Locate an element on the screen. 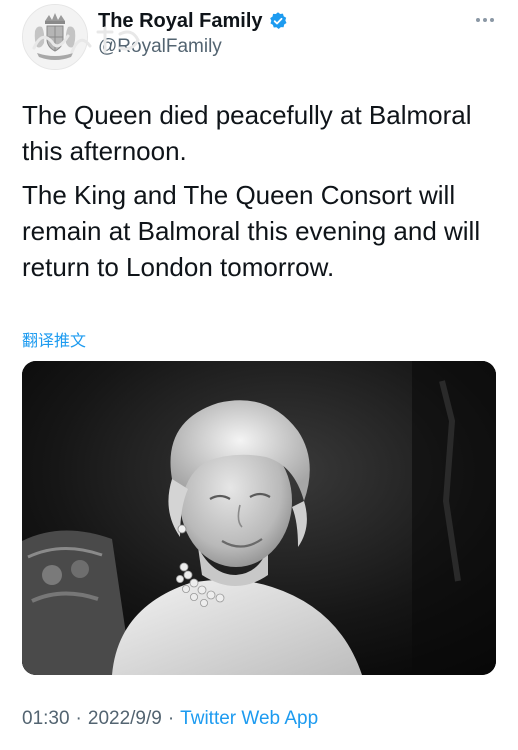  avatar is located at coordinates (55, 37).